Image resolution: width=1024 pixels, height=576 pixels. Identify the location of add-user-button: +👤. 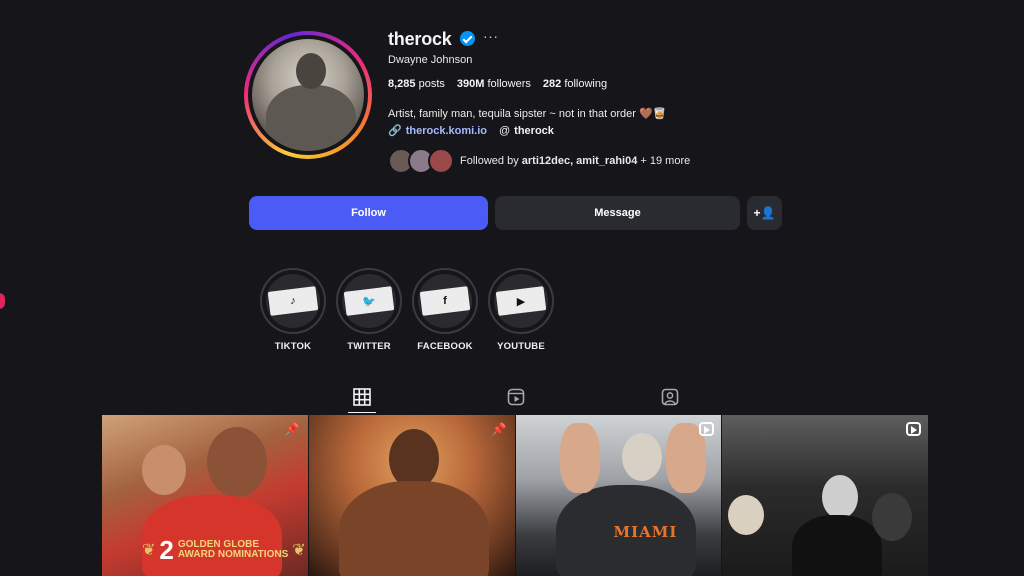
(764, 213).